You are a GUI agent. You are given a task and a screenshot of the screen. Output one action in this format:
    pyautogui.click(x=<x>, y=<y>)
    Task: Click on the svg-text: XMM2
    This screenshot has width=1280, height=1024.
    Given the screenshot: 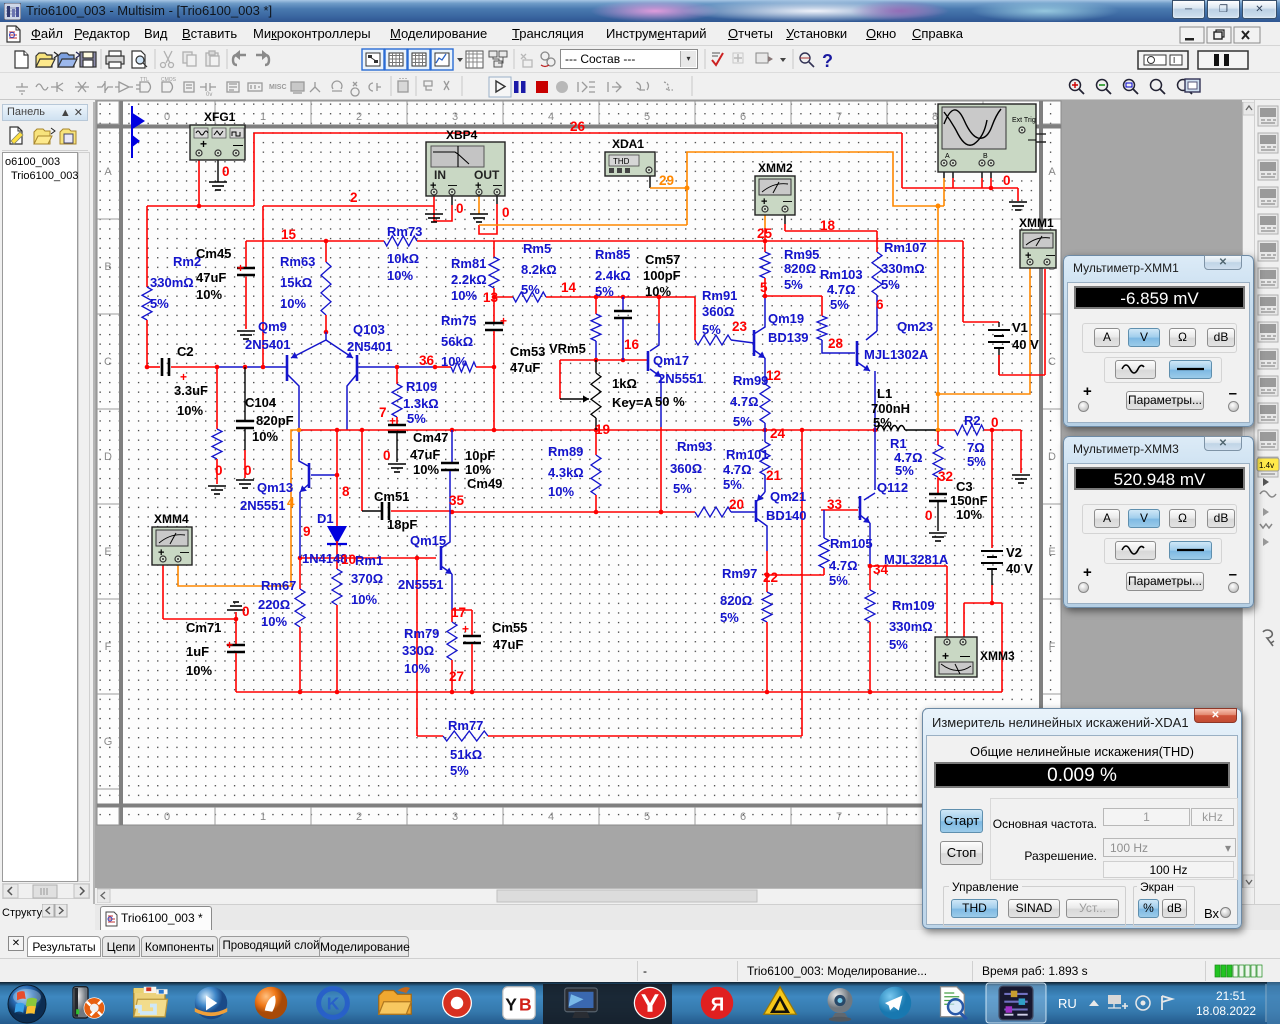 What is the action you would take?
    pyautogui.click(x=775, y=168)
    